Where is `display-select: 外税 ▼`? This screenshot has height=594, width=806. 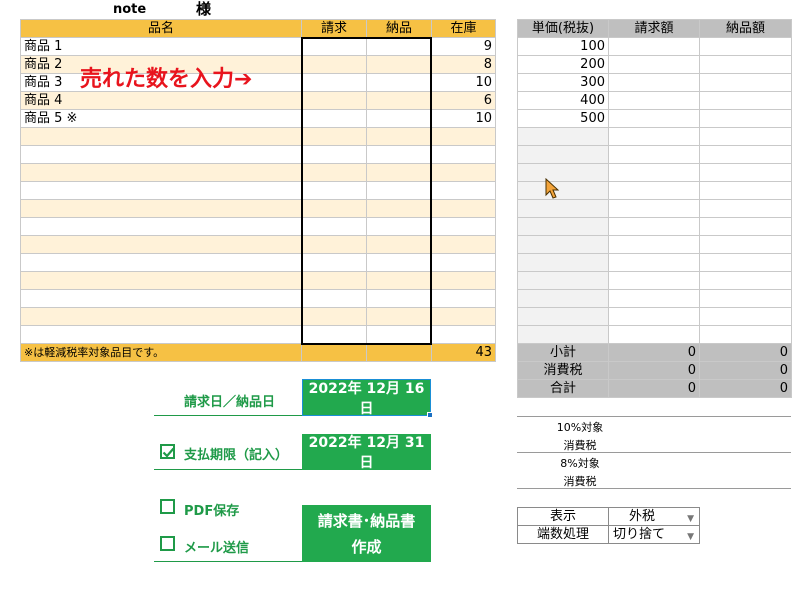 display-select: 外税 ▼ is located at coordinates (654, 516).